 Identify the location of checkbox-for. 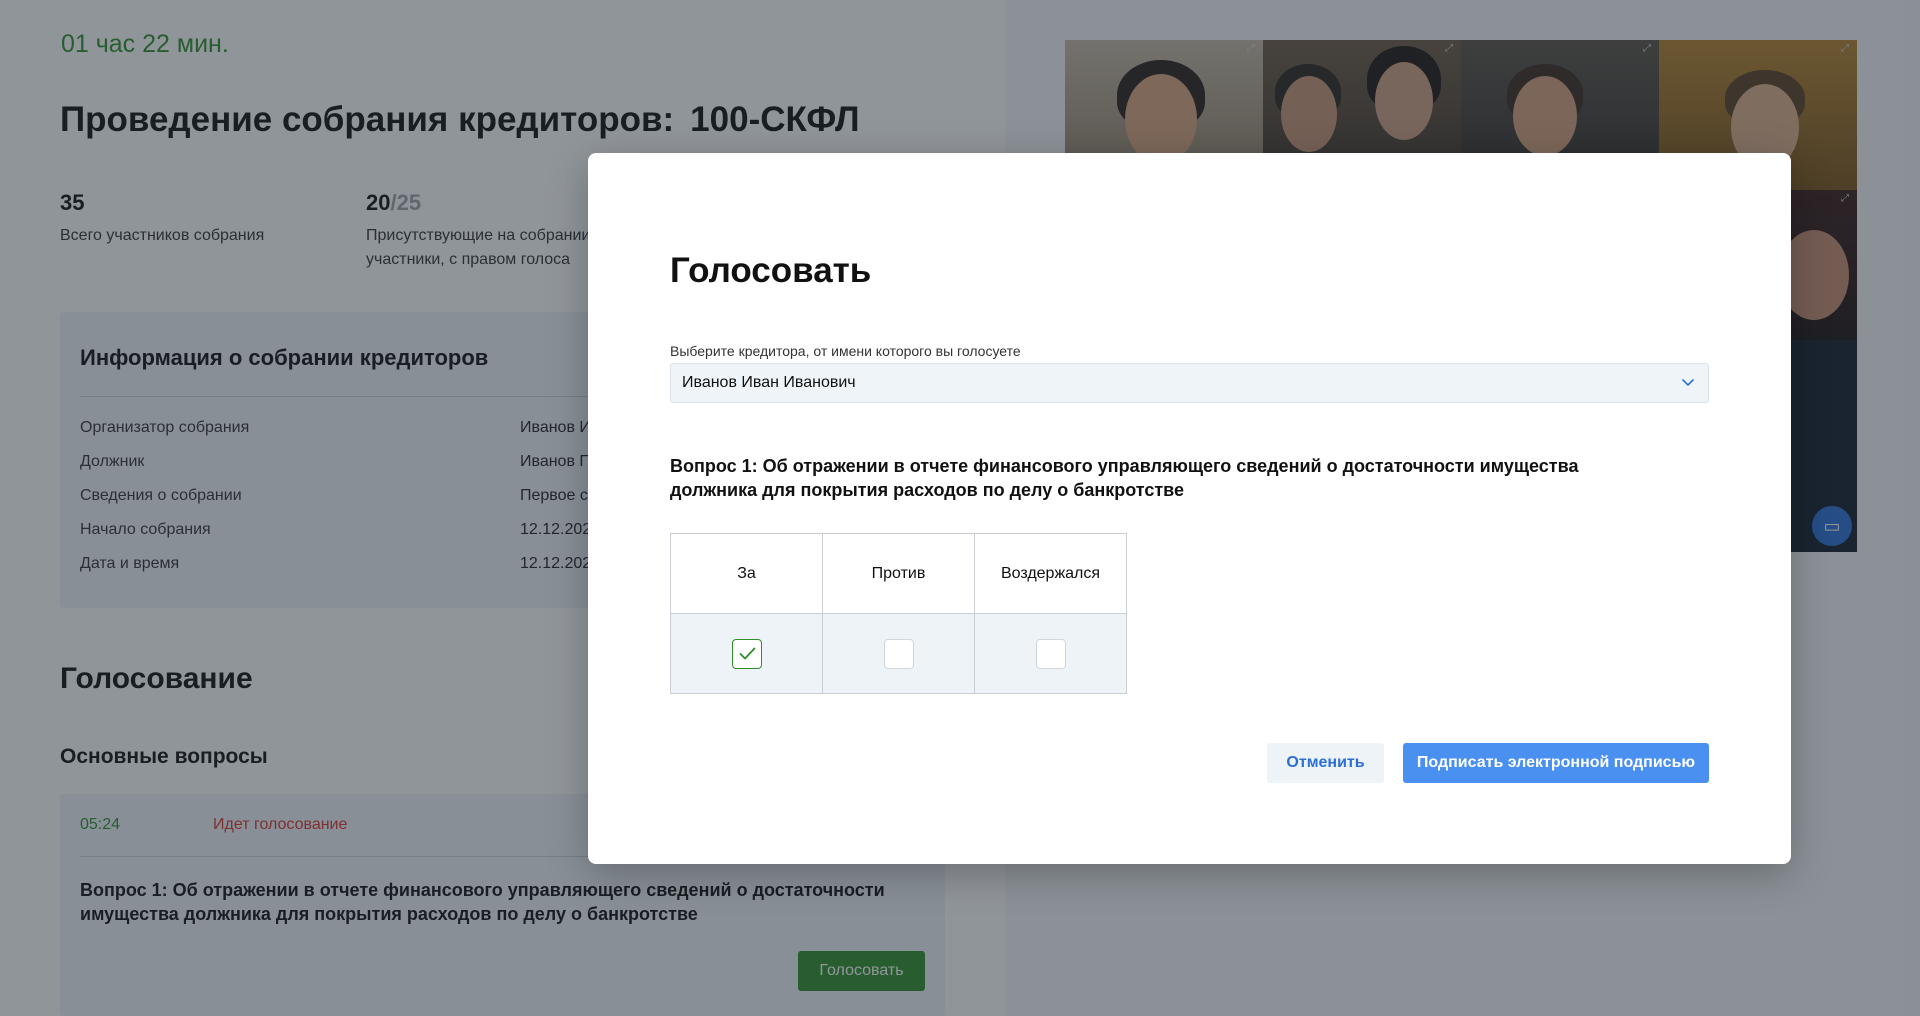
(746, 653).